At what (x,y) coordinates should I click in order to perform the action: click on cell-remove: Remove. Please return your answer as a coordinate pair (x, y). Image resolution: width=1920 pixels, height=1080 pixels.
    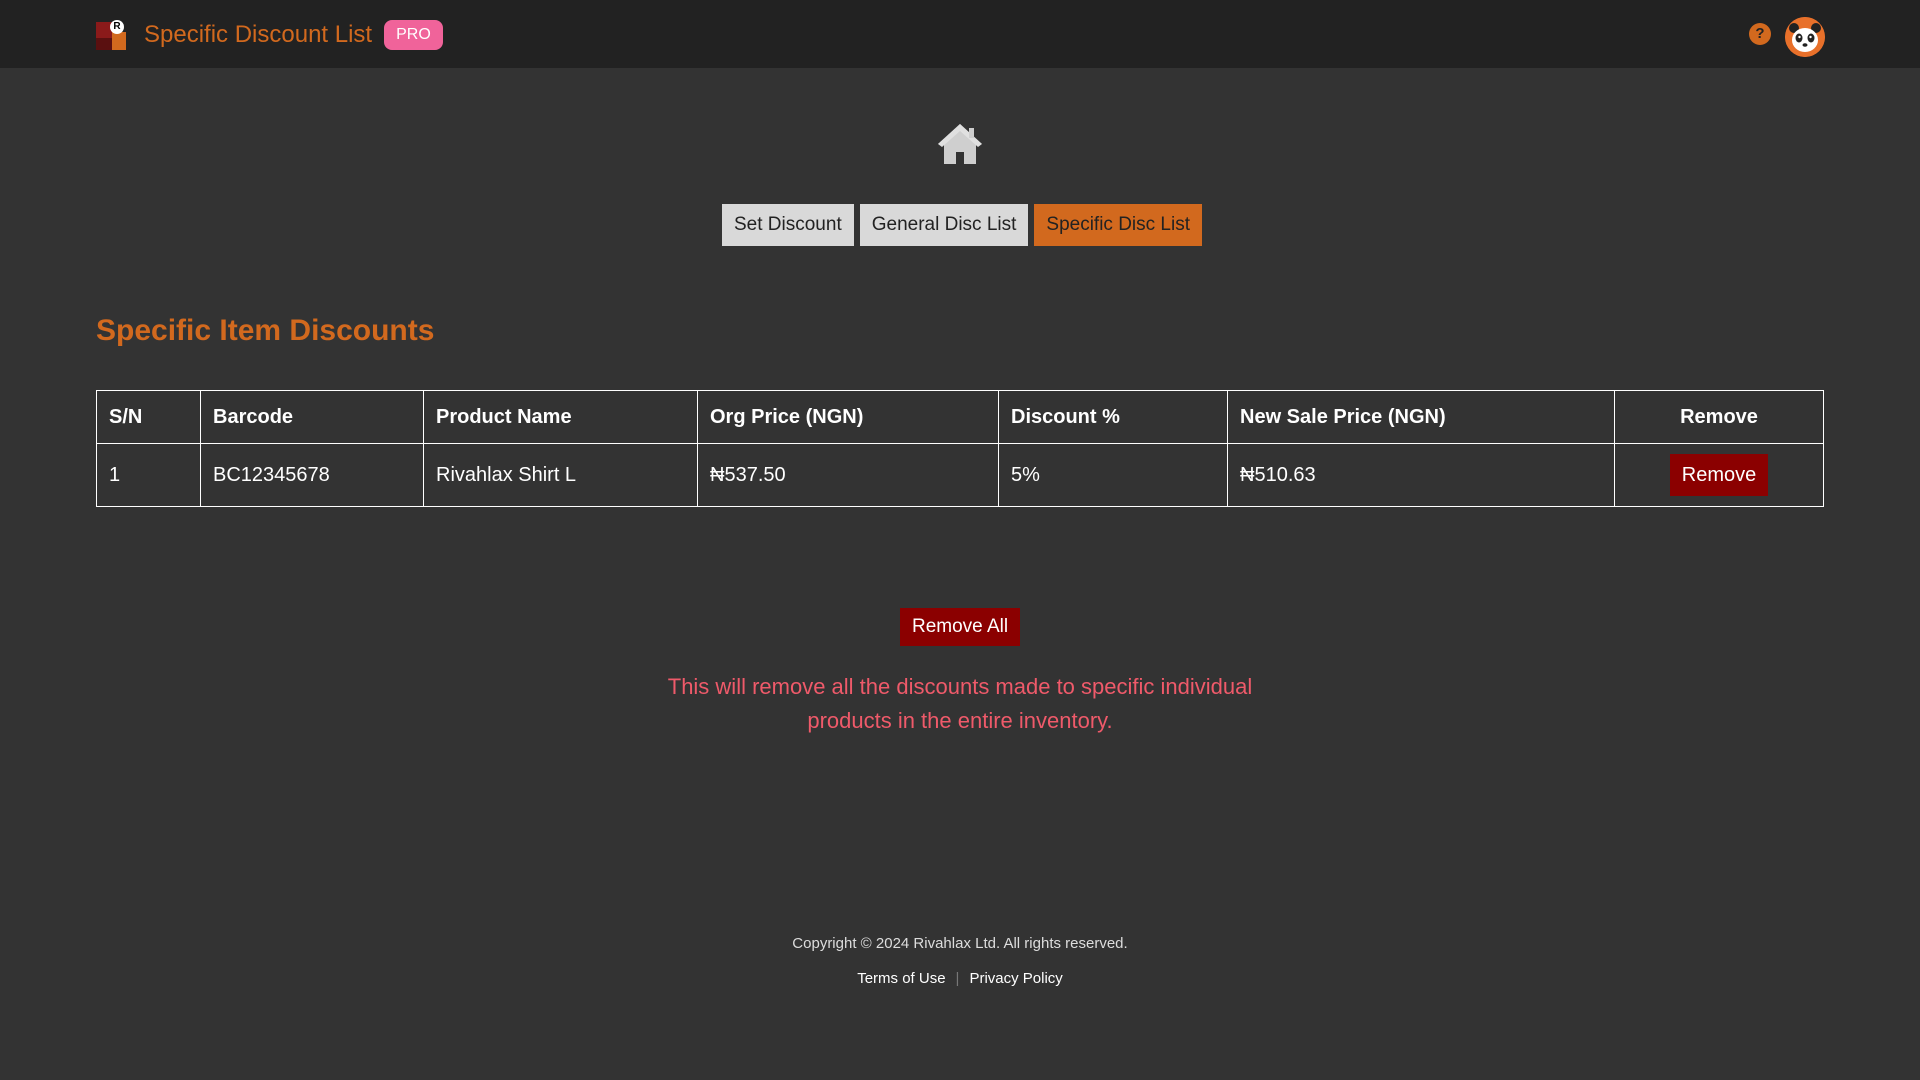
    Looking at the image, I should click on (1719, 475).